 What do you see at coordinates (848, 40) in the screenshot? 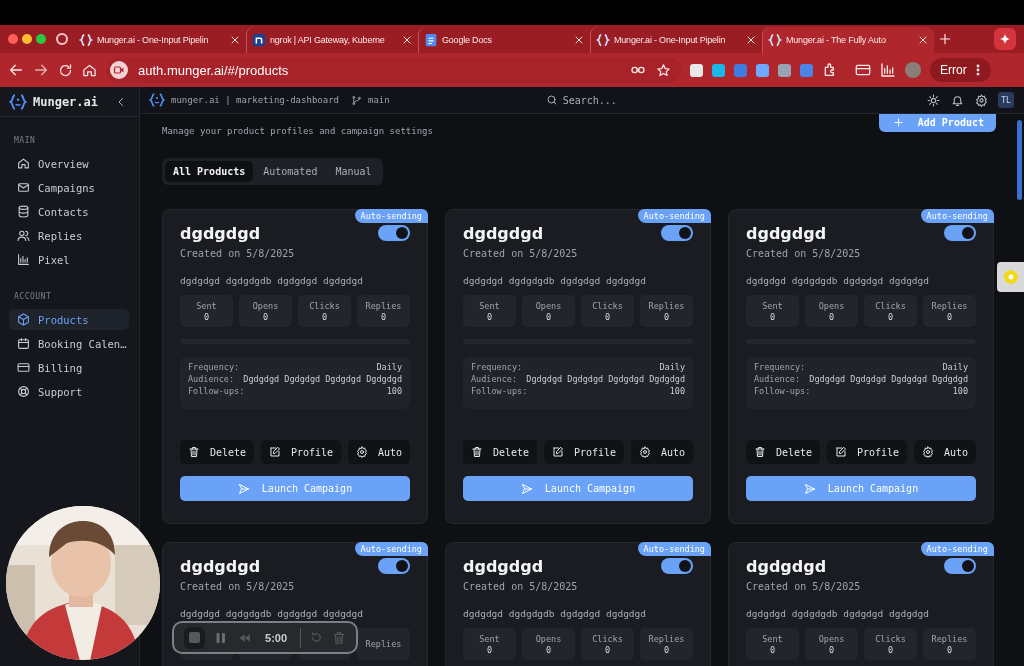
I see `browser-tab: Munger.ai - The Fully Auto` at bounding box center [848, 40].